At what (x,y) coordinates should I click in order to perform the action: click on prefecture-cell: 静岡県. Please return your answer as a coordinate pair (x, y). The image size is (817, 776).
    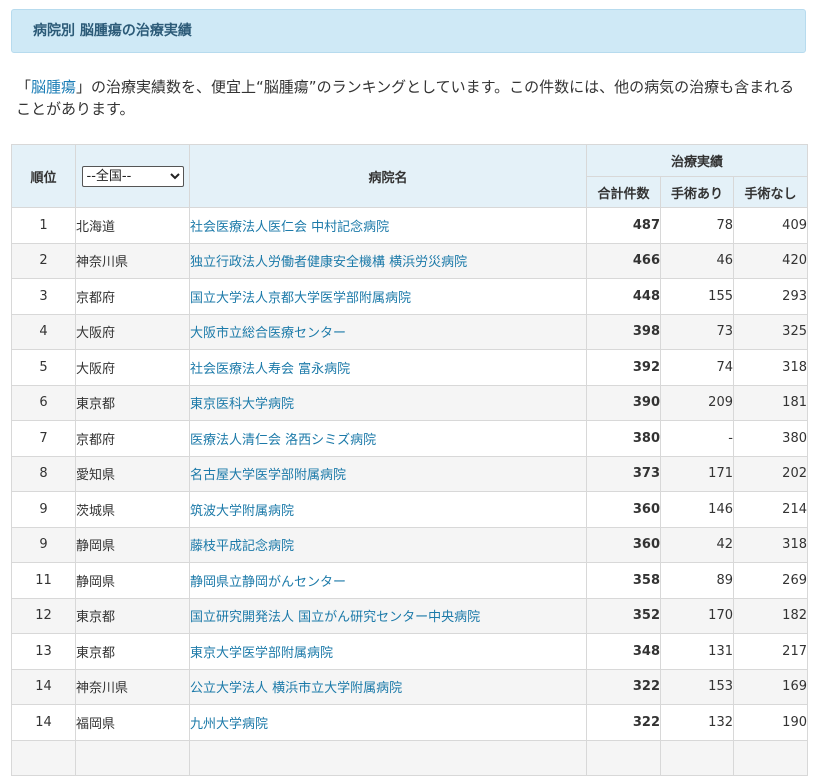
    Looking at the image, I should click on (132, 580).